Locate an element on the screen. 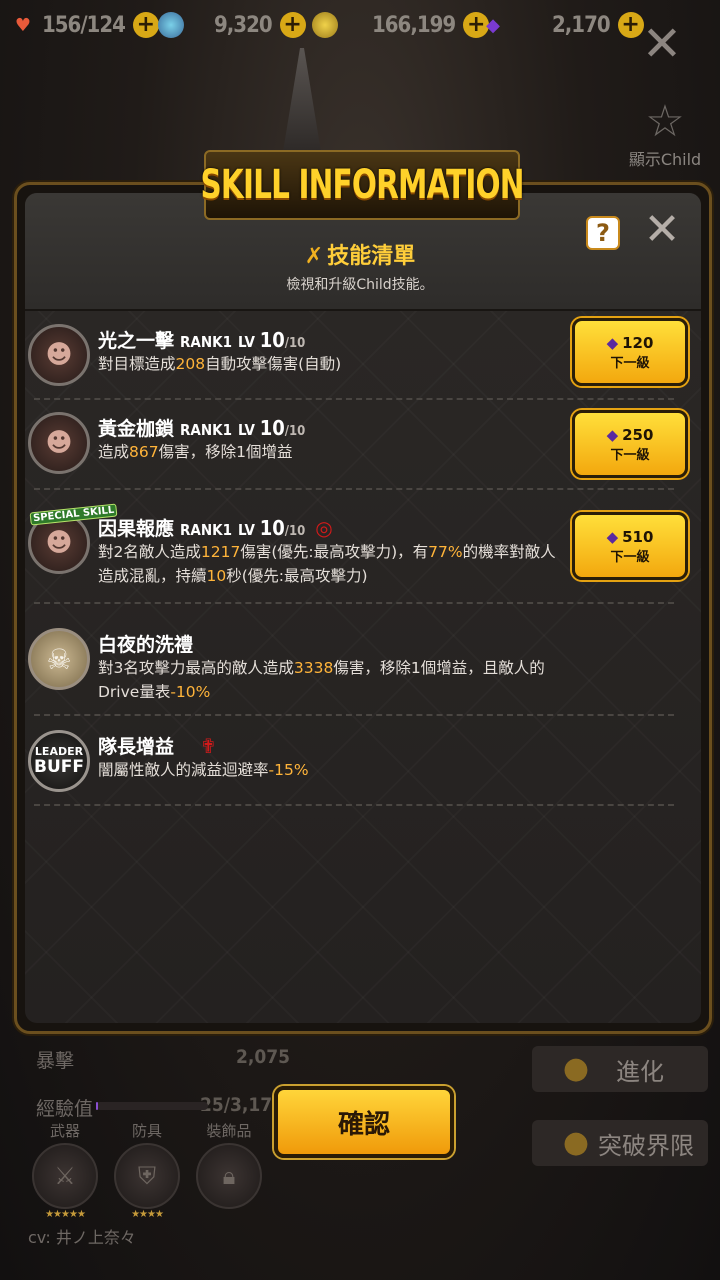  gold-coin-icon is located at coordinates (325, 25).